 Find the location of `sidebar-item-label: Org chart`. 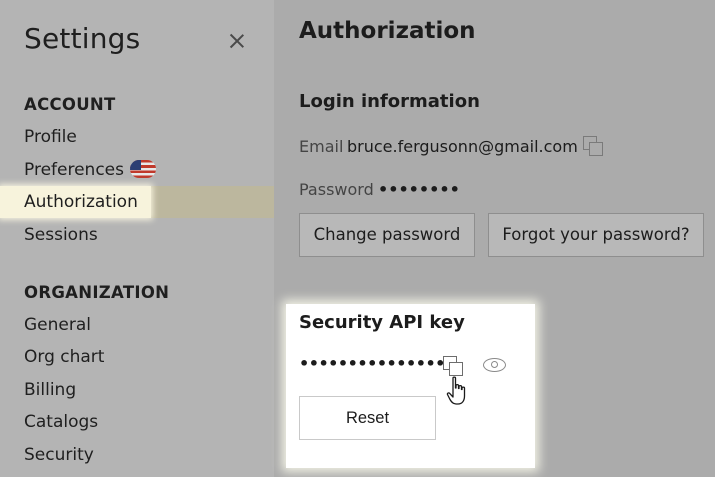

sidebar-item-label: Org chart is located at coordinates (64, 357).